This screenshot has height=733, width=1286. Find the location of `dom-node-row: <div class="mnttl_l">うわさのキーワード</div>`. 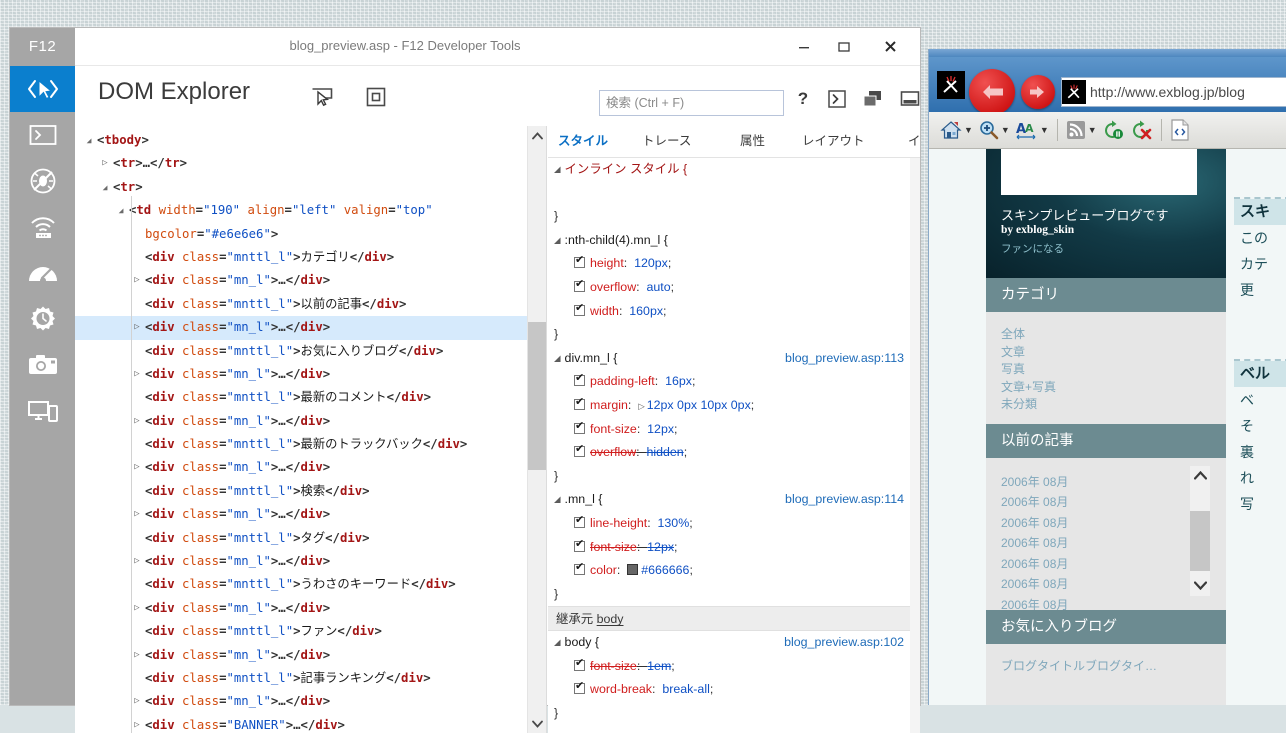

dom-node-row: <div class="mnttl_l">うわさのキーワード</div> is located at coordinates (301, 584).